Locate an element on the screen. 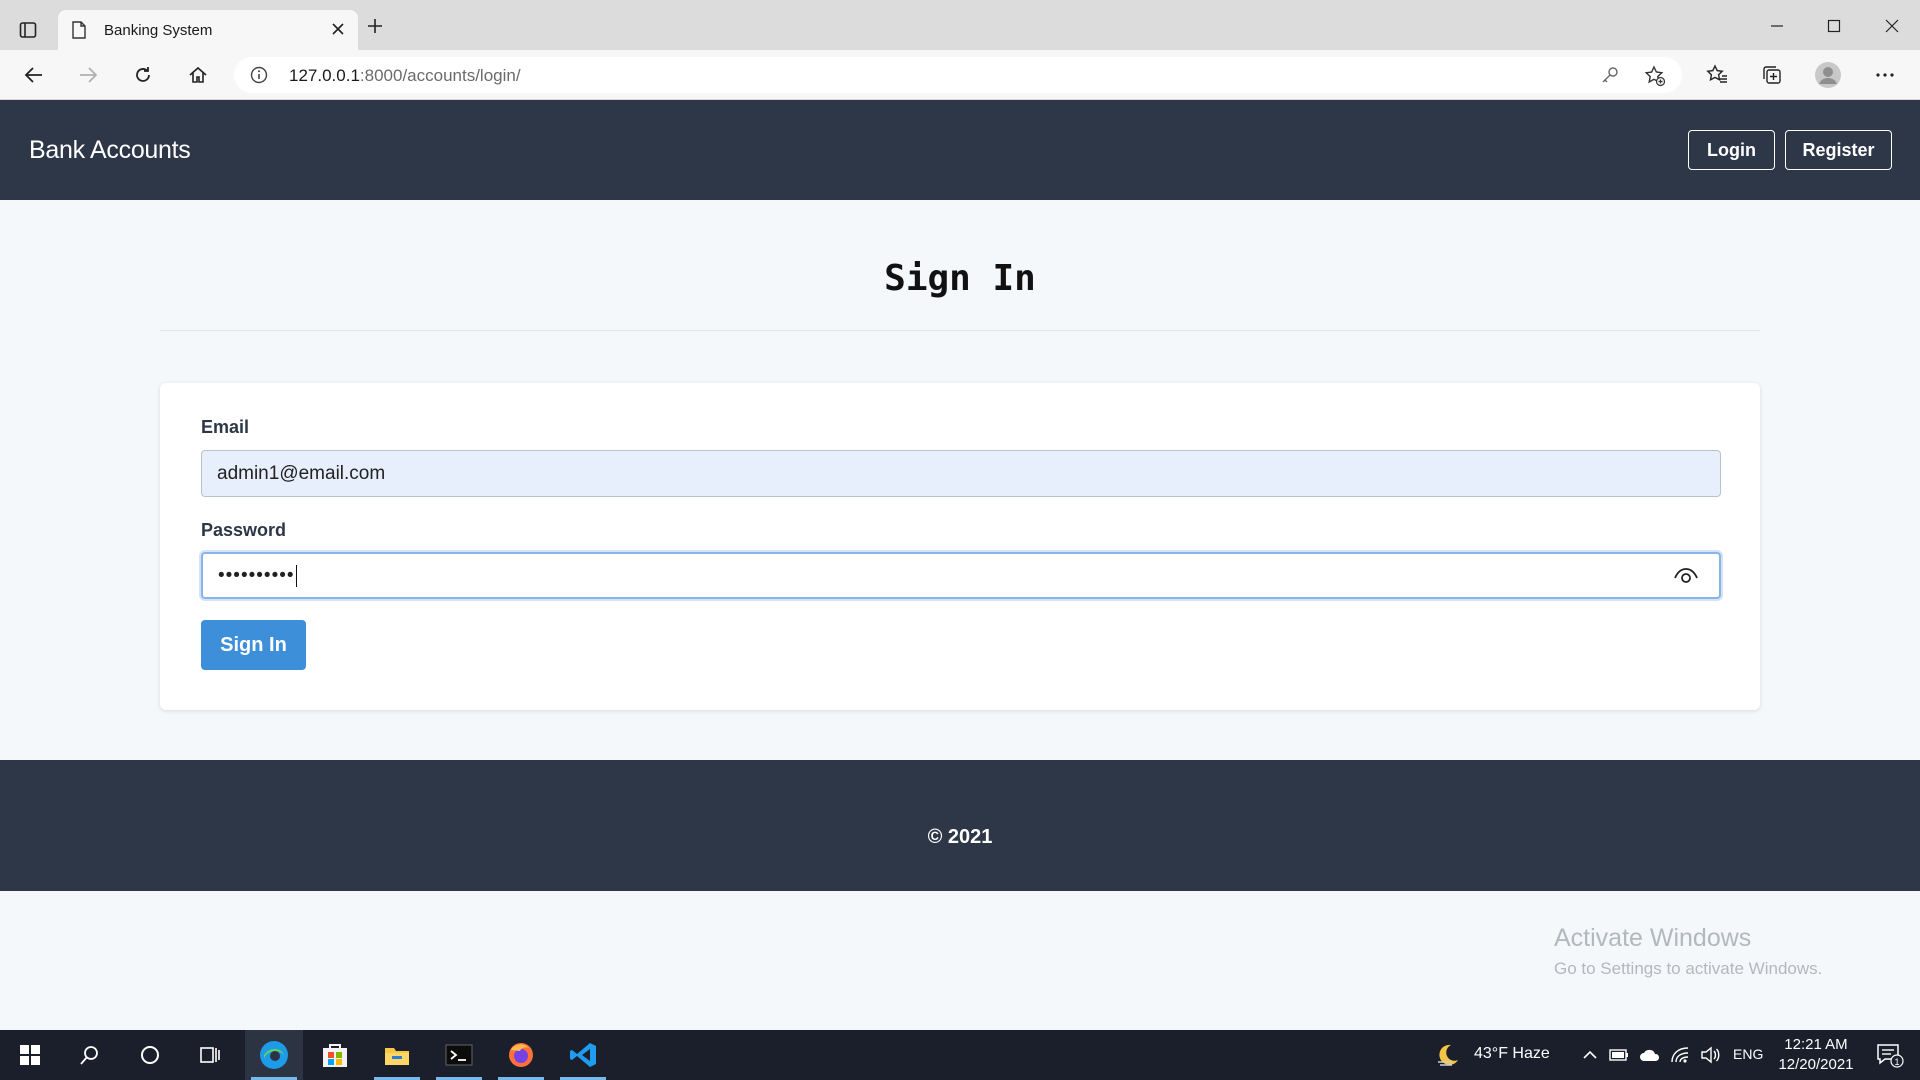  battery-icon is located at coordinates (1619, 1055).